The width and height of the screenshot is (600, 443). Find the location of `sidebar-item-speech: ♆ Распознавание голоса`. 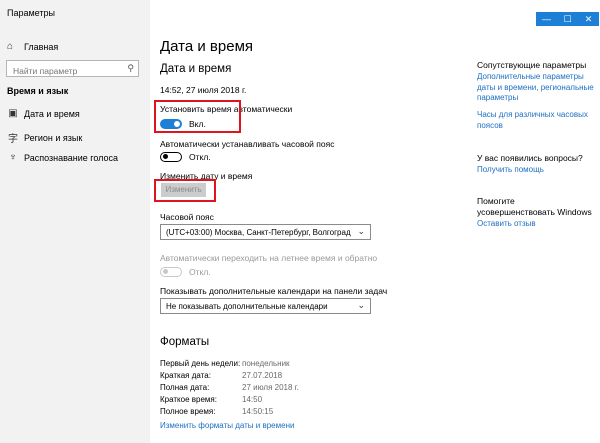

sidebar-item-speech: ♆ Распознавание голоса is located at coordinates (62, 157).